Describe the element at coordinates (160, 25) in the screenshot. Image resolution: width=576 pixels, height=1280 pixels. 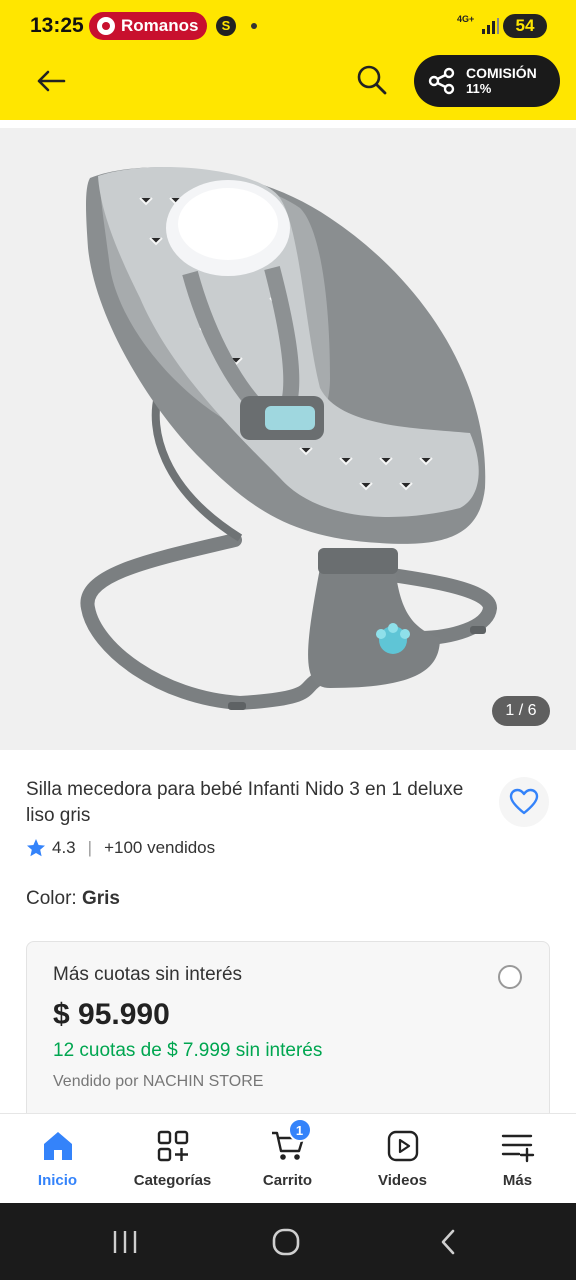
I see `notification-pill-label: Romanos` at that location.